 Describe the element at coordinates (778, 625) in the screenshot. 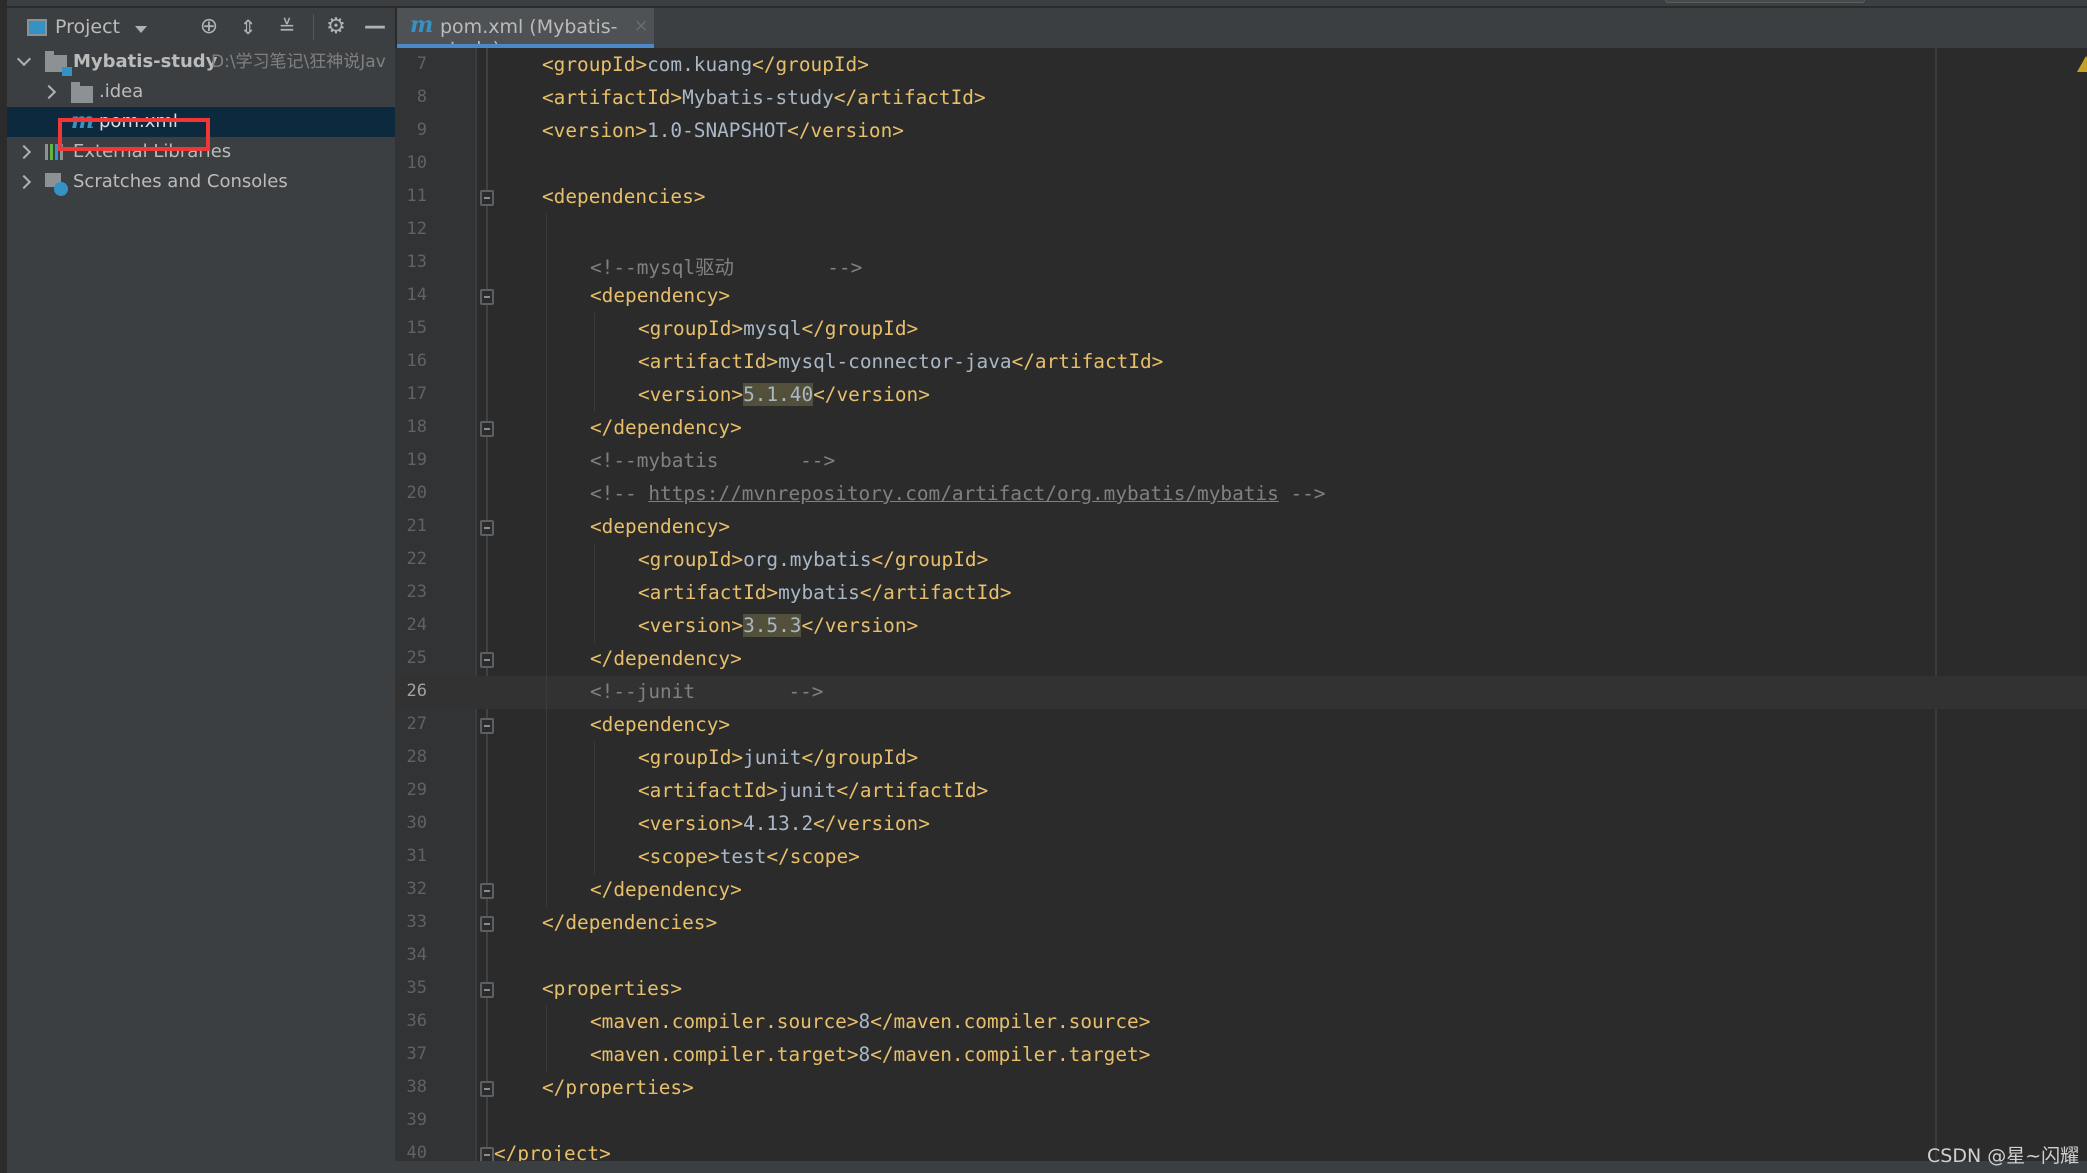

I see `code-text: <version>3.5.3</version>` at that location.